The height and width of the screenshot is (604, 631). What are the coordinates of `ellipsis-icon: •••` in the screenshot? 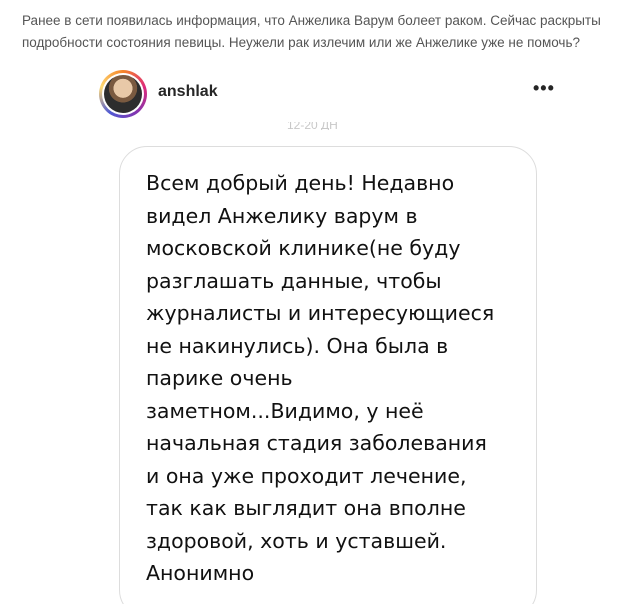 It's located at (544, 88).